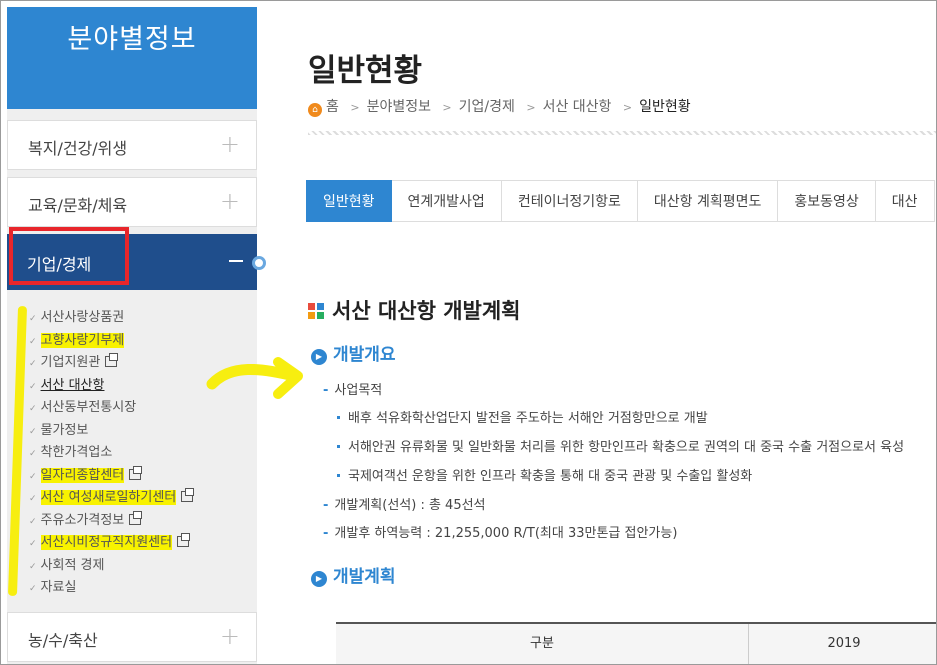 The height and width of the screenshot is (665, 937). I want to click on submenu-item: ✓ 사회적 경제, so click(144, 566).